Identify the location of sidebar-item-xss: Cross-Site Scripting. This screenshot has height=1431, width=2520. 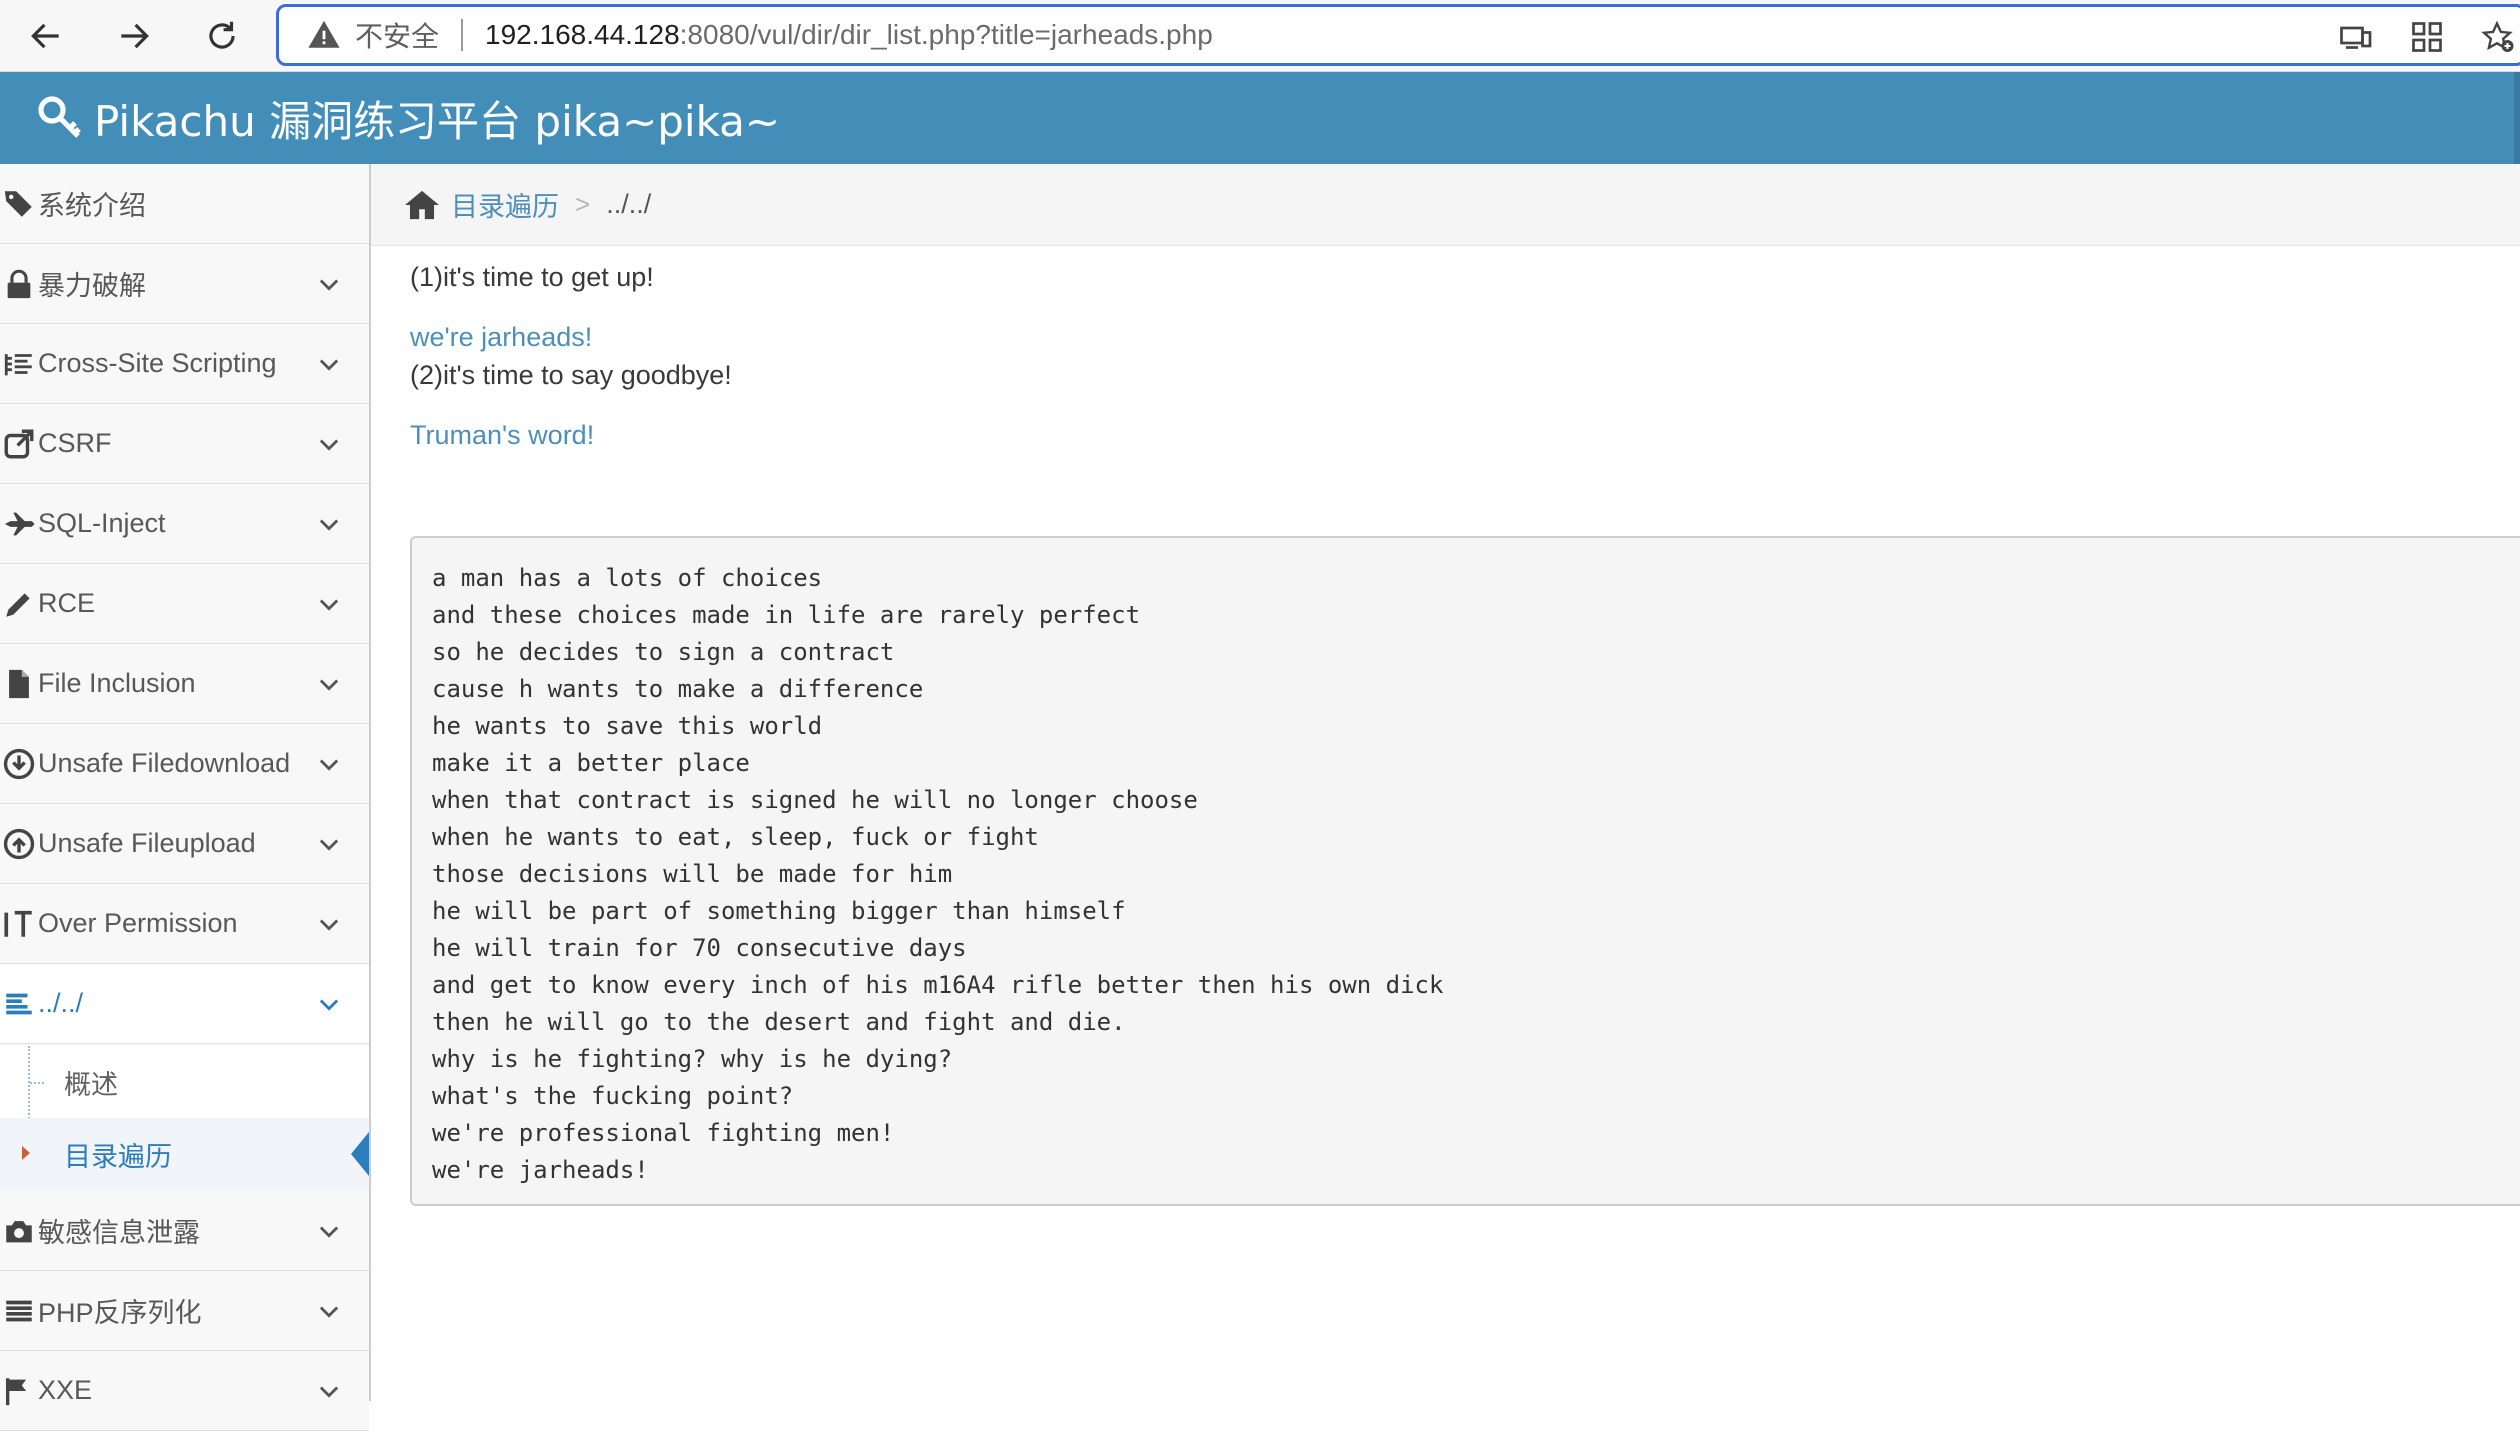
(184, 364).